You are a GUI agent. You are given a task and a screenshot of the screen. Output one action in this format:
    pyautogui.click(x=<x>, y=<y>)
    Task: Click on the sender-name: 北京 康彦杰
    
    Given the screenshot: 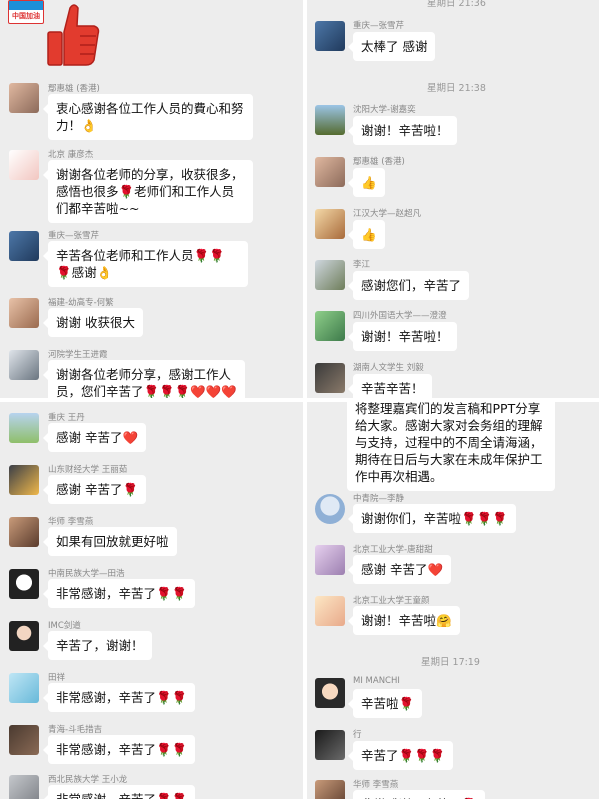 What is the action you would take?
    pyautogui.click(x=71, y=155)
    